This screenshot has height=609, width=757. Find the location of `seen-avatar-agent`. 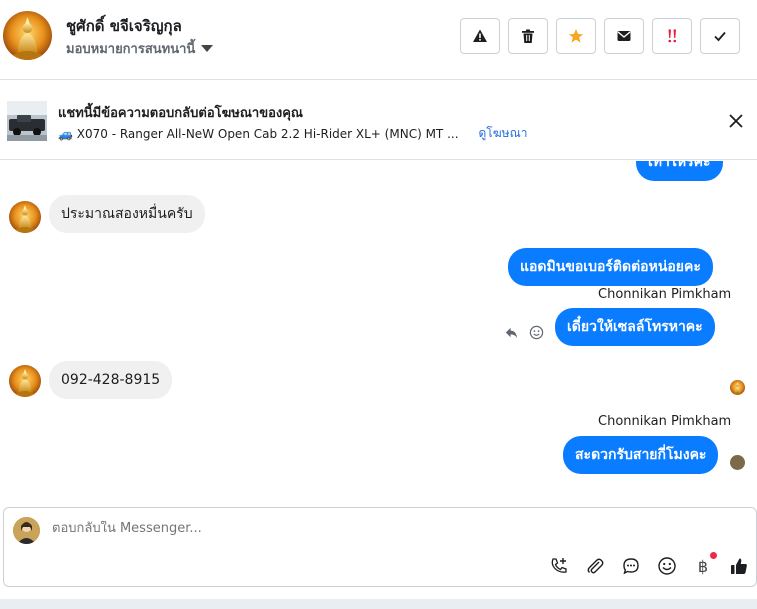

seen-avatar-agent is located at coordinates (737, 462).